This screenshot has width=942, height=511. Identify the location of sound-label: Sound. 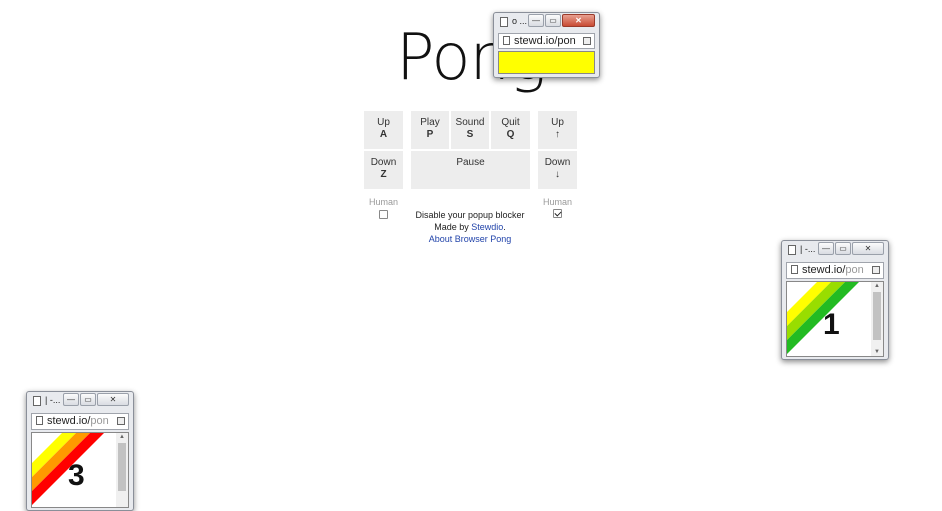
(470, 122).